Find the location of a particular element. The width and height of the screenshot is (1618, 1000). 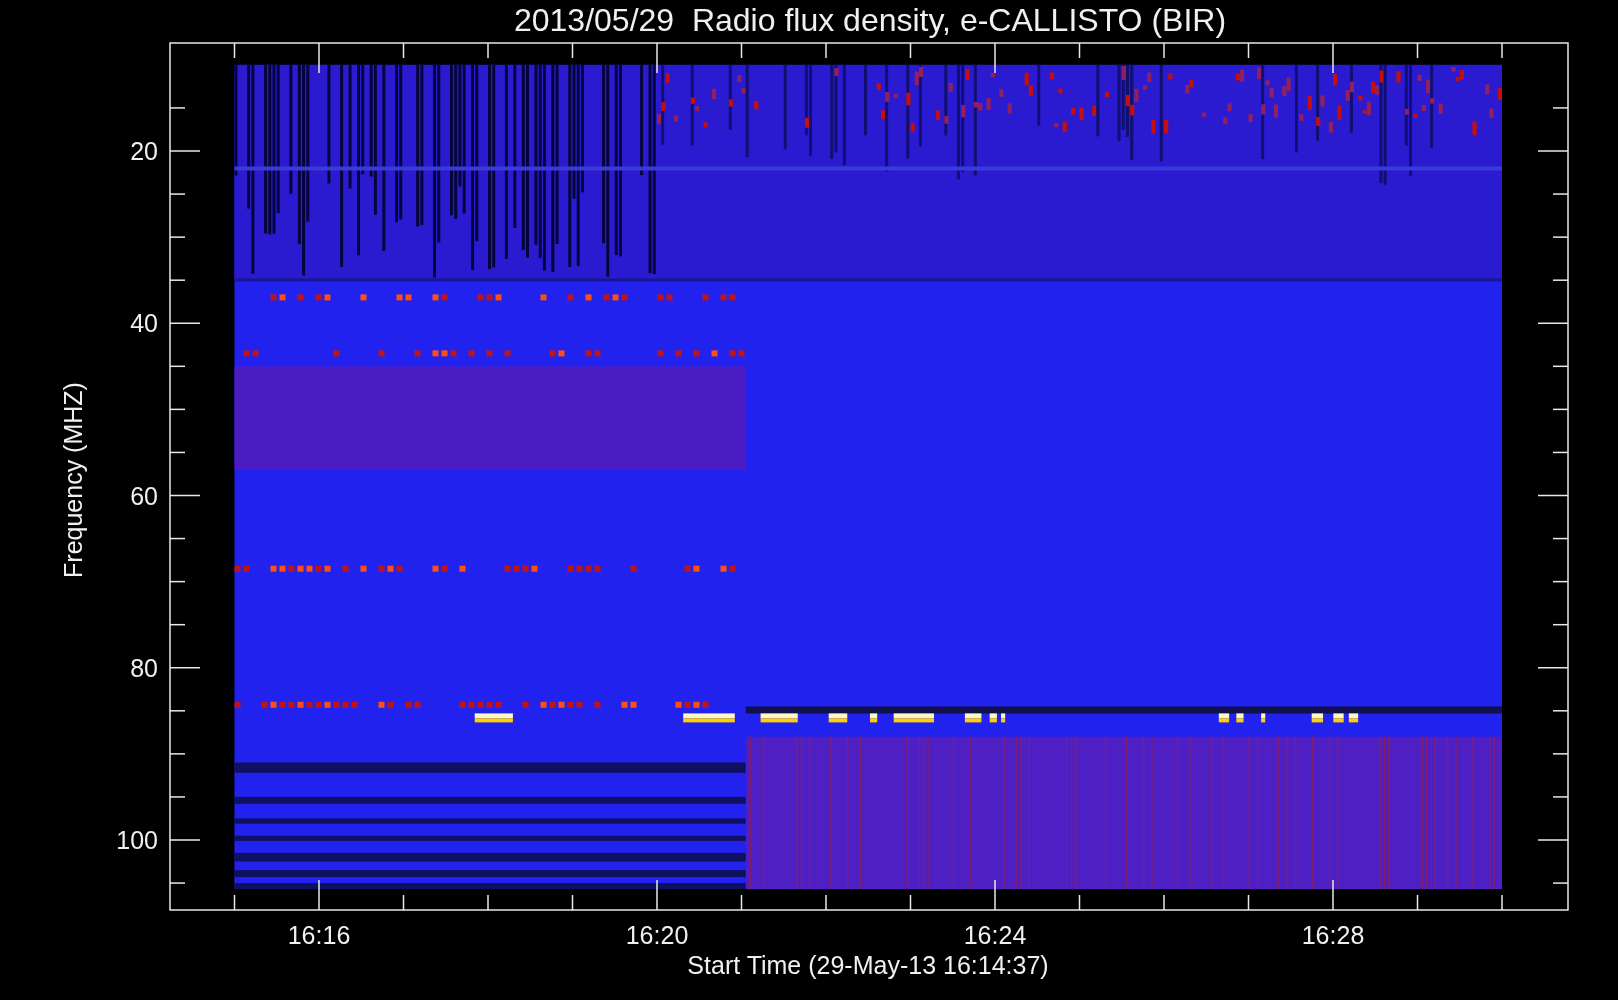

tick-label: 16:16 is located at coordinates (319, 935).